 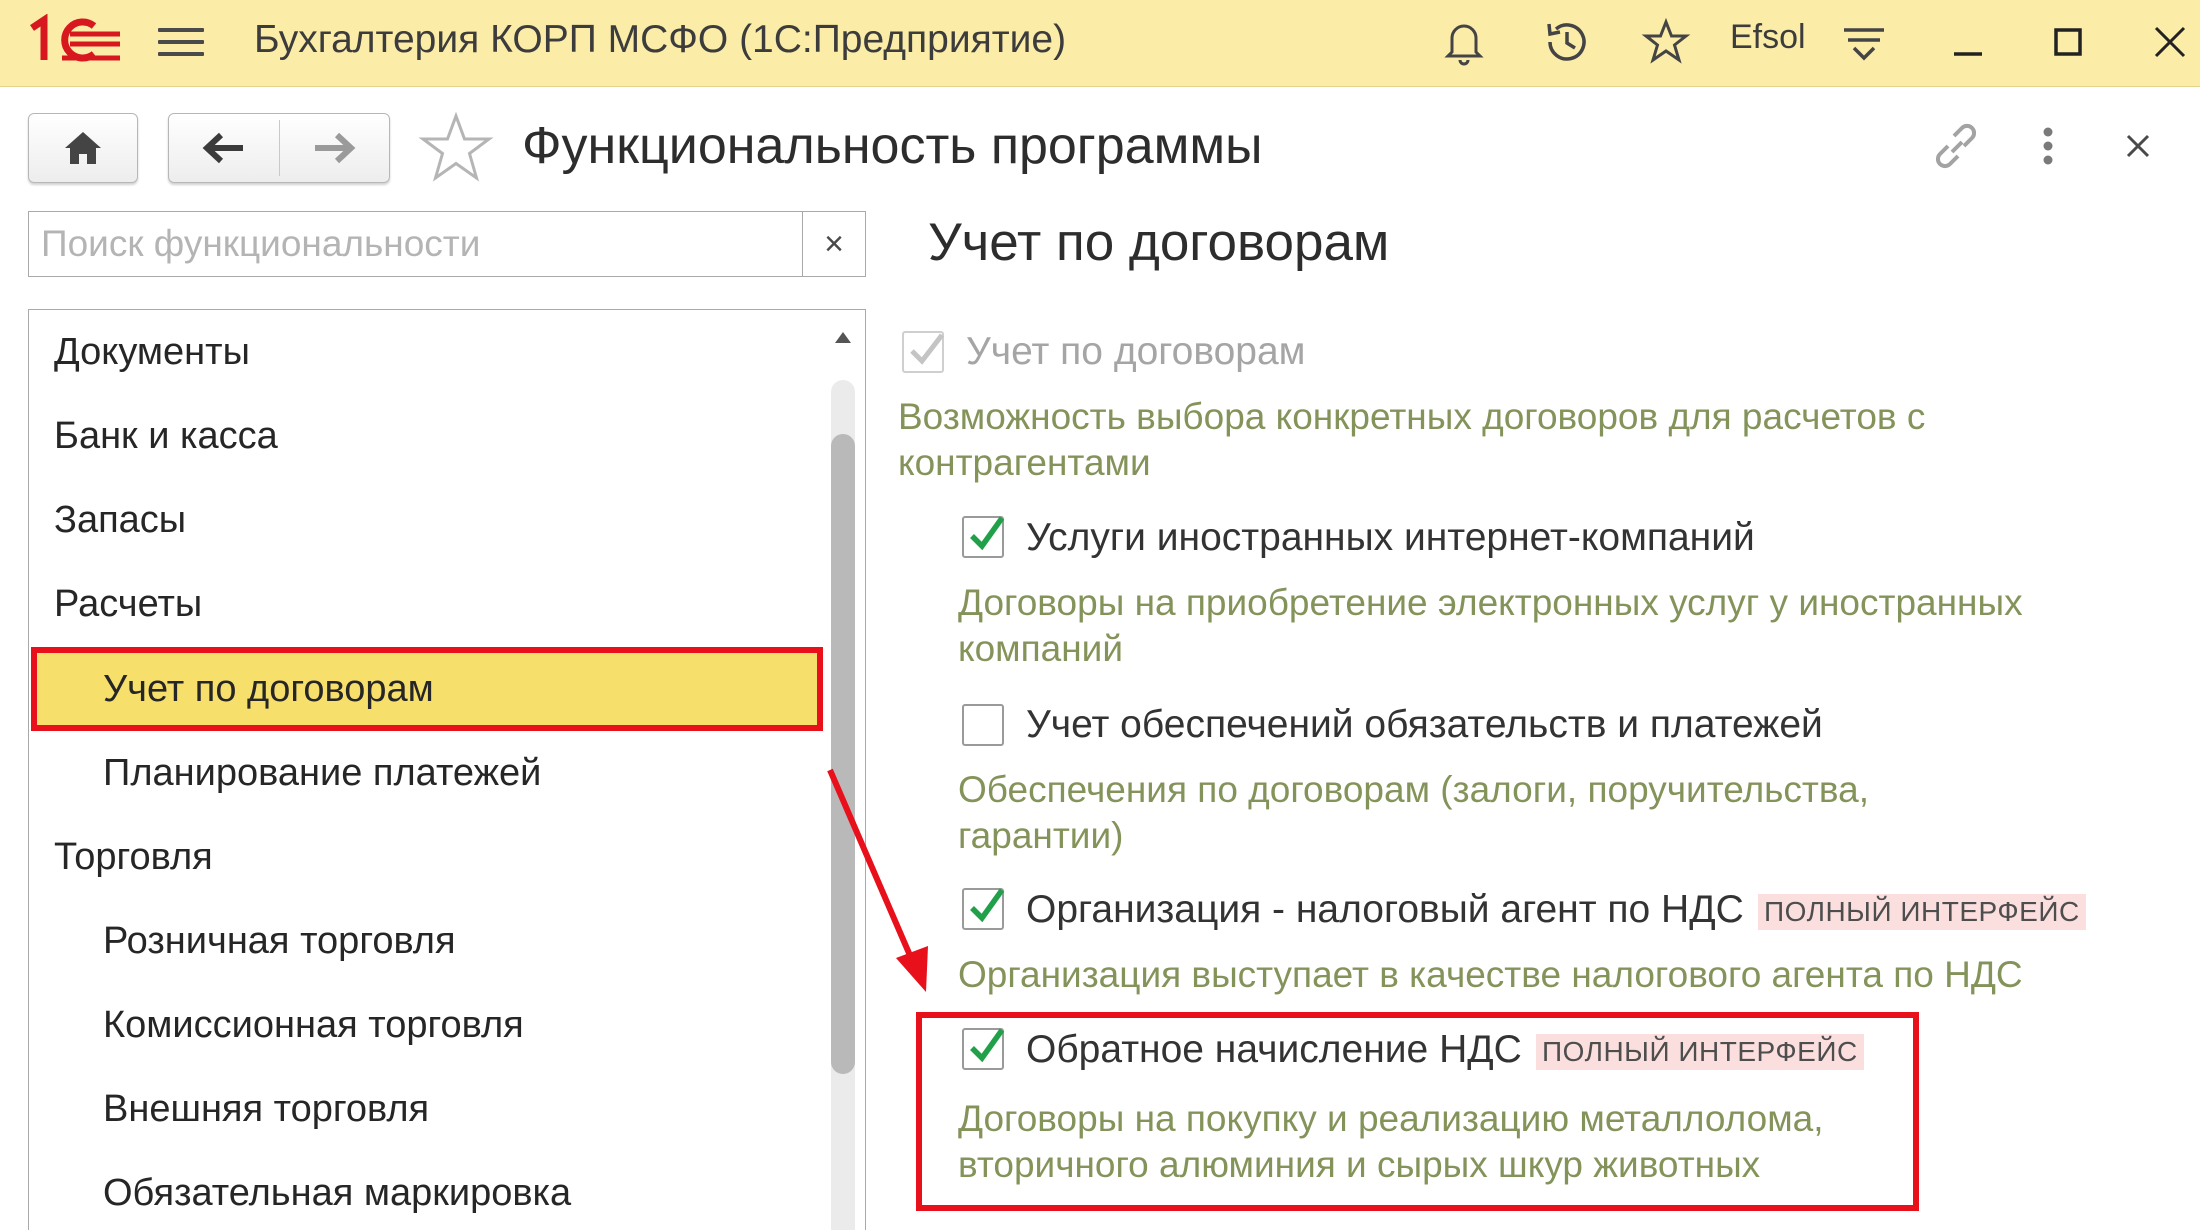 I want to click on tree-item-contract-accounting: Учет по договорам, so click(x=427, y=689).